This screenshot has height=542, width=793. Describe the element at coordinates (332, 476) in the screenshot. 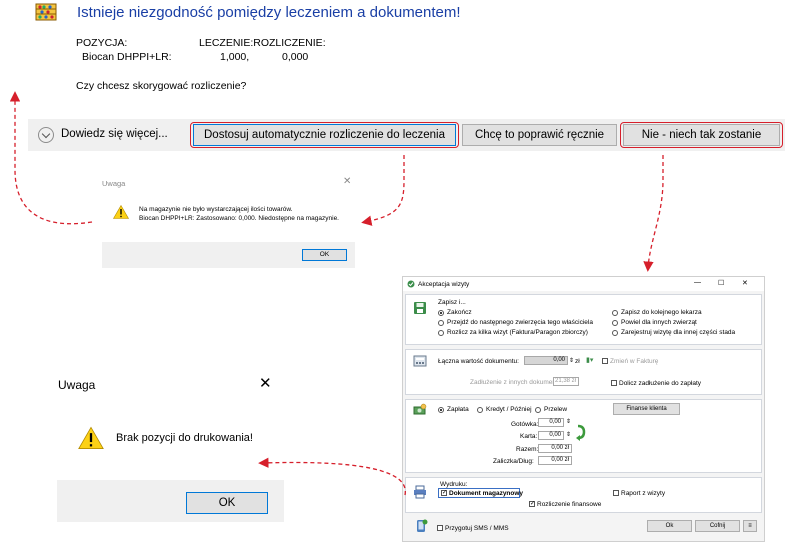

I see `arrow-to-big-warning` at that location.